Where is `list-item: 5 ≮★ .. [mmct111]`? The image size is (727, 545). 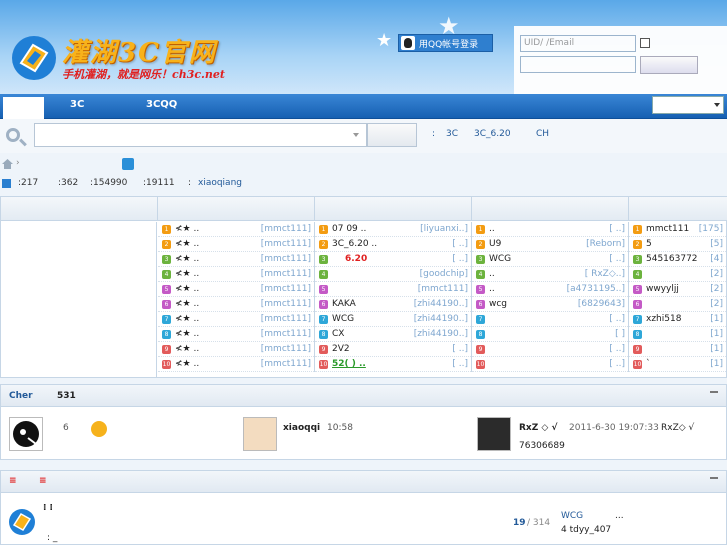
list-item: 5 ≮★ .. [mmct111] is located at coordinates (236, 289).